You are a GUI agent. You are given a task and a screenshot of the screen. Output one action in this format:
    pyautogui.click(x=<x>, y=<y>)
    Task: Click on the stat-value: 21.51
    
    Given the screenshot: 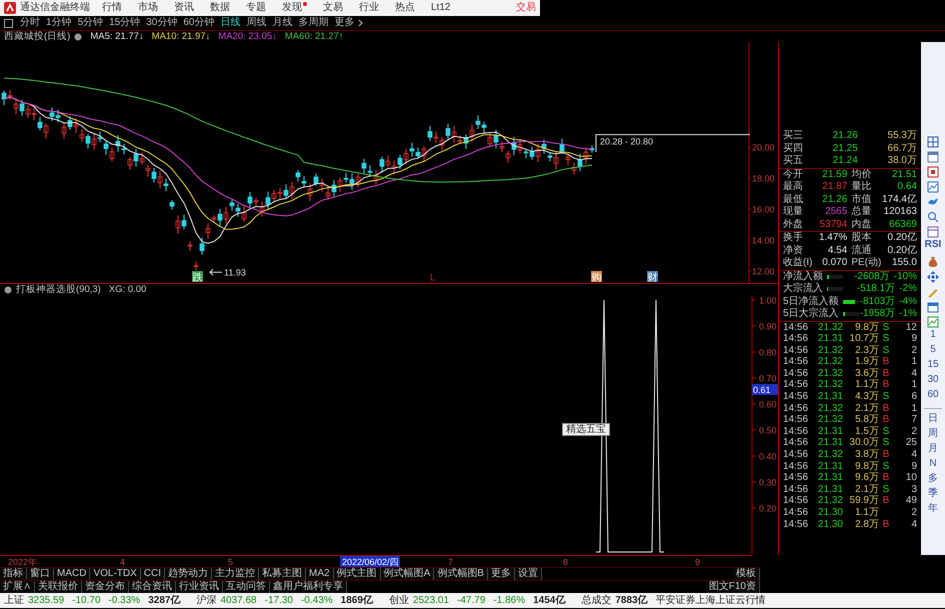 What is the action you would take?
    pyautogui.click(x=904, y=174)
    